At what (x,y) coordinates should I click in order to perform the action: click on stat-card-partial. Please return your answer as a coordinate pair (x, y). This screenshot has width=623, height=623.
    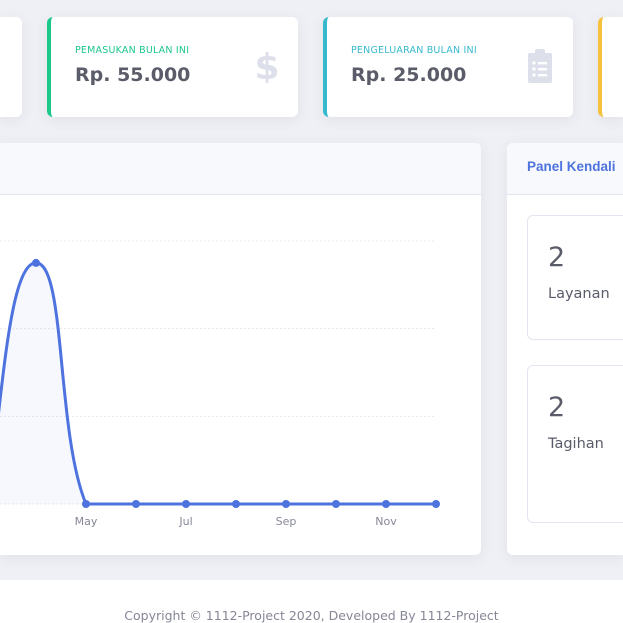
    Looking at the image, I should click on (11, 67).